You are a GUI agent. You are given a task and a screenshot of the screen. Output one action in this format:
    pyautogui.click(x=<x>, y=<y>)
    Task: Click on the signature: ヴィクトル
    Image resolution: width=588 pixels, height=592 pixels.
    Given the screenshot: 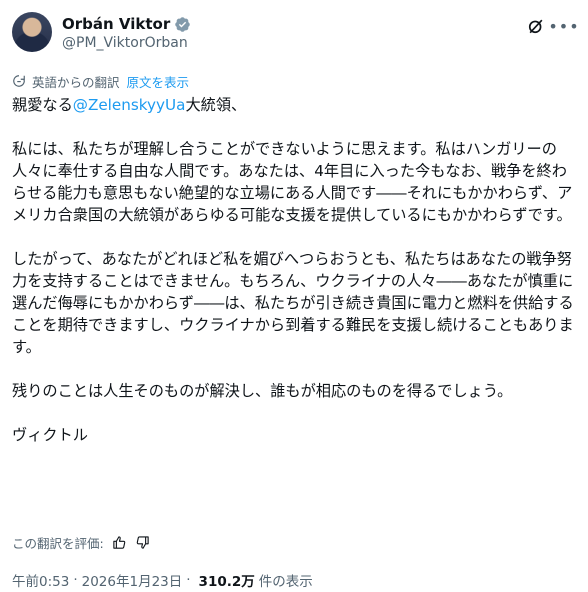 What is the action you would take?
    pyautogui.click(x=50, y=435)
    